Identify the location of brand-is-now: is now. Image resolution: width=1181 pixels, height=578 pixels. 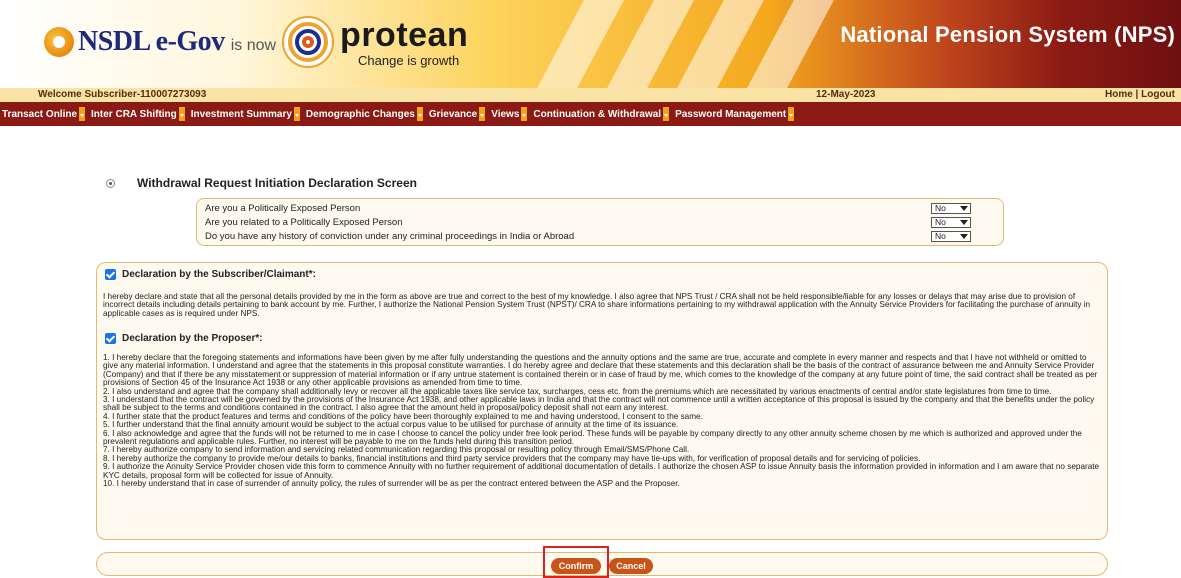
(253, 45).